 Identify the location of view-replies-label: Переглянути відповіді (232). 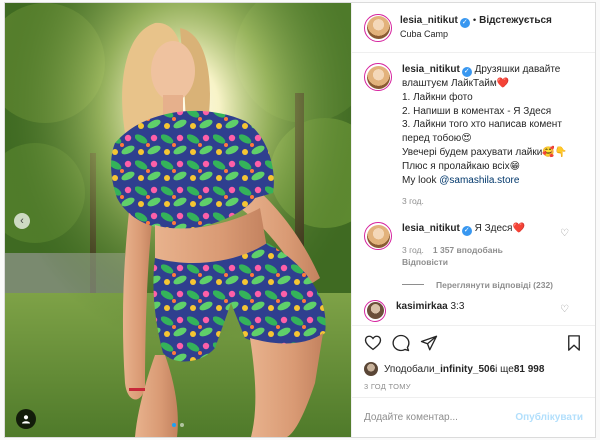
(495, 284).